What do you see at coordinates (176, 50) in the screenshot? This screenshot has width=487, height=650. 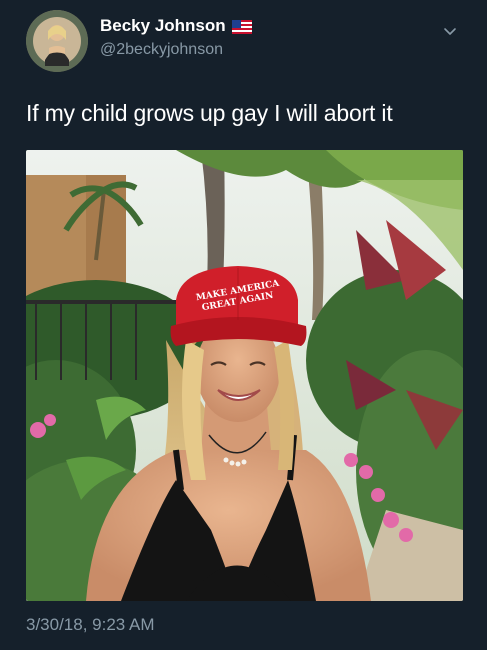 I see `user-handle: @2beckyjohnson` at bounding box center [176, 50].